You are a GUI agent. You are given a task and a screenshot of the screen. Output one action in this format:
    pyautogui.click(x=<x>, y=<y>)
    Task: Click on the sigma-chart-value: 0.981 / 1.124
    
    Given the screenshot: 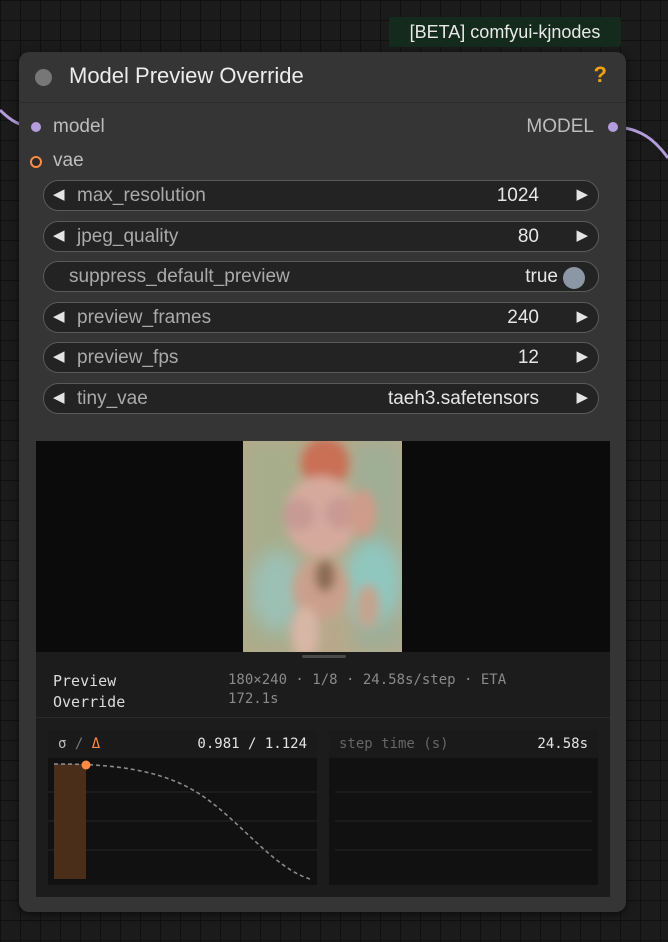 What is the action you would take?
    pyautogui.click(x=252, y=744)
    